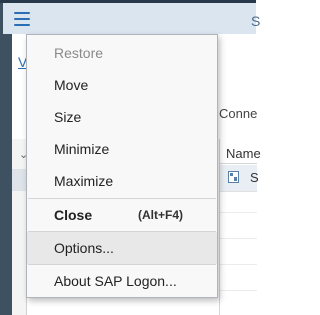  I want to click on title-bar: S, so click(131, 18).